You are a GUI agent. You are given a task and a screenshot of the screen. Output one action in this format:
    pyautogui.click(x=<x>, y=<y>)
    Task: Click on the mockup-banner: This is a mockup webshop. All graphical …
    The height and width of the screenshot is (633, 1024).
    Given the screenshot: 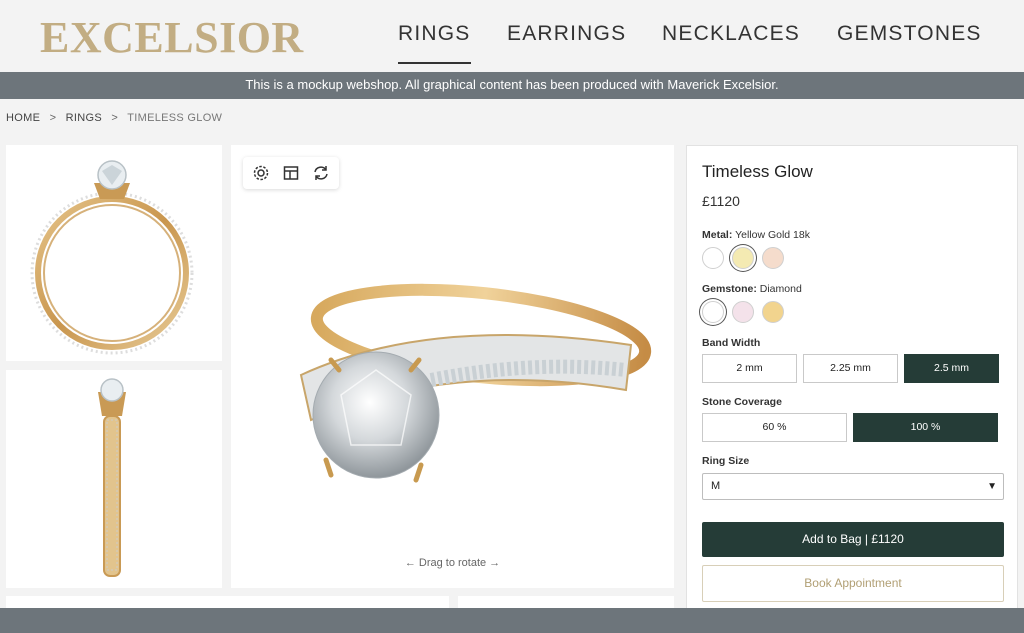 What is the action you would take?
    pyautogui.click(x=512, y=85)
    